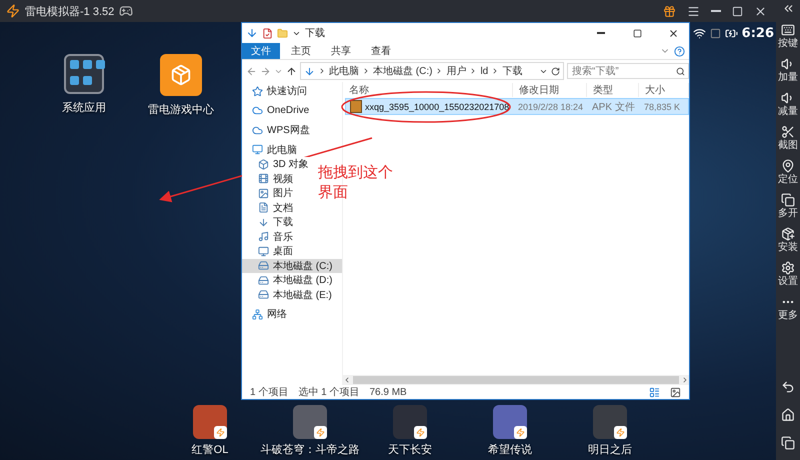 This screenshot has height=460, width=800. Describe the element at coordinates (788, 104) in the screenshot. I see `sidebar-button: 减量` at that location.